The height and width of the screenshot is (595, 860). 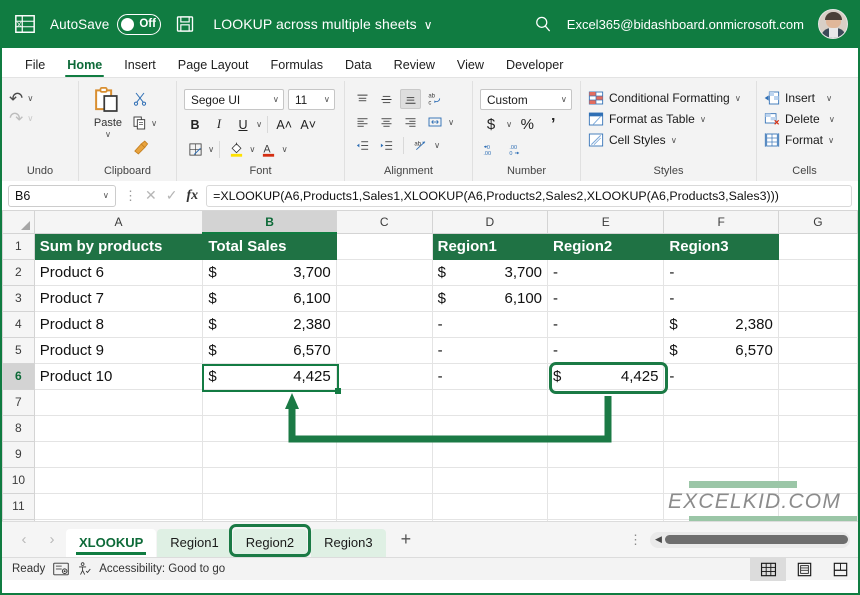 I want to click on font-name-select: Segoe UI ∨, so click(x=234, y=99).